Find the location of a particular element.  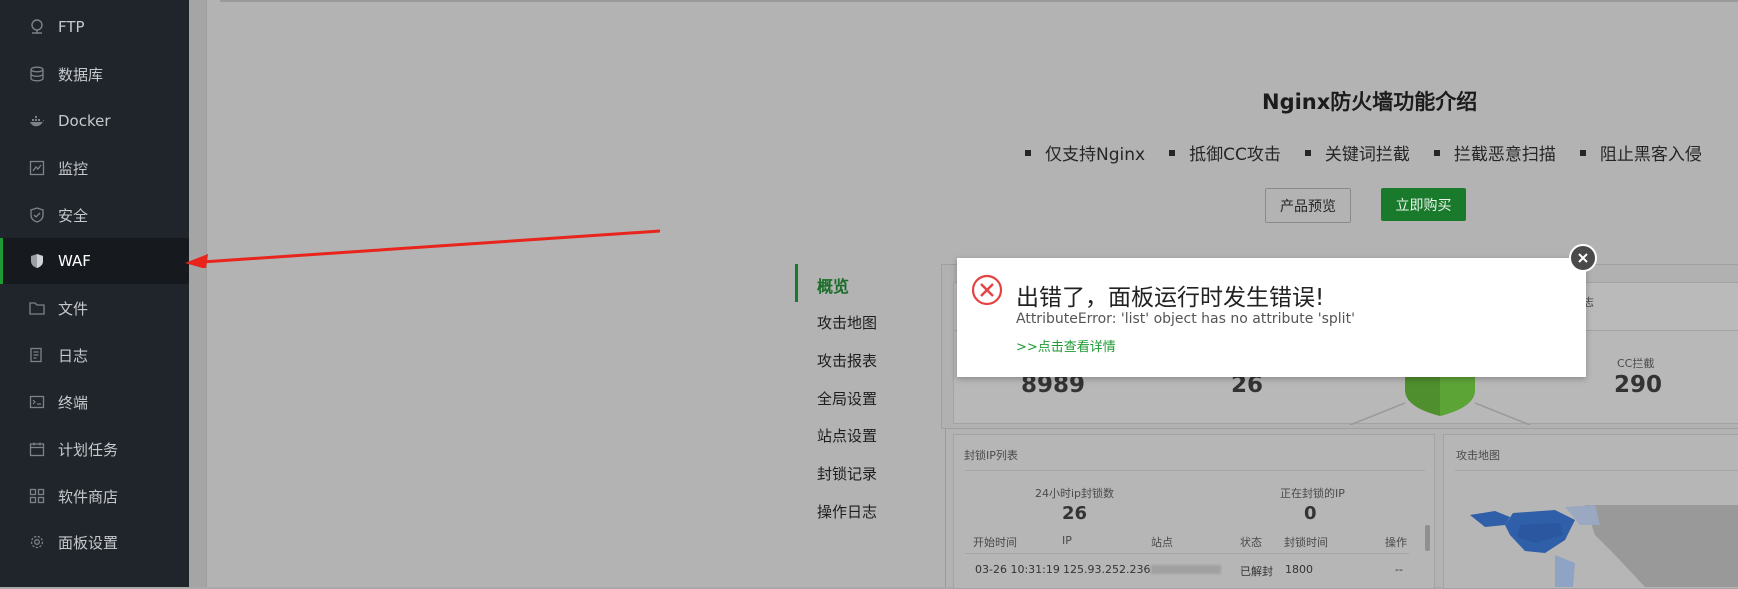

row-duration: 1800 is located at coordinates (1299, 569).